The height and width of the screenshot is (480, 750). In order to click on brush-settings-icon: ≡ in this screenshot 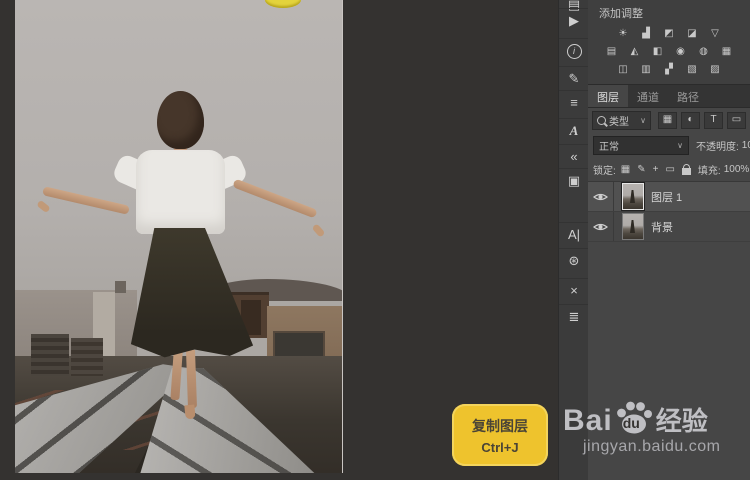, I will do `click(574, 102)`.